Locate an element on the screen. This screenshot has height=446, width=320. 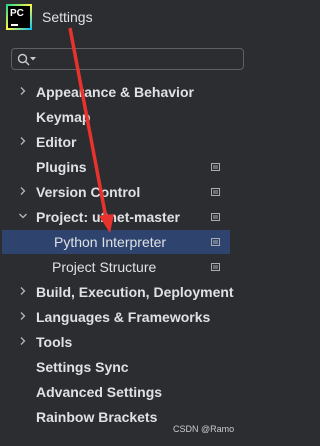
tree-item-label: Advanced Settings is located at coordinates (99, 392).